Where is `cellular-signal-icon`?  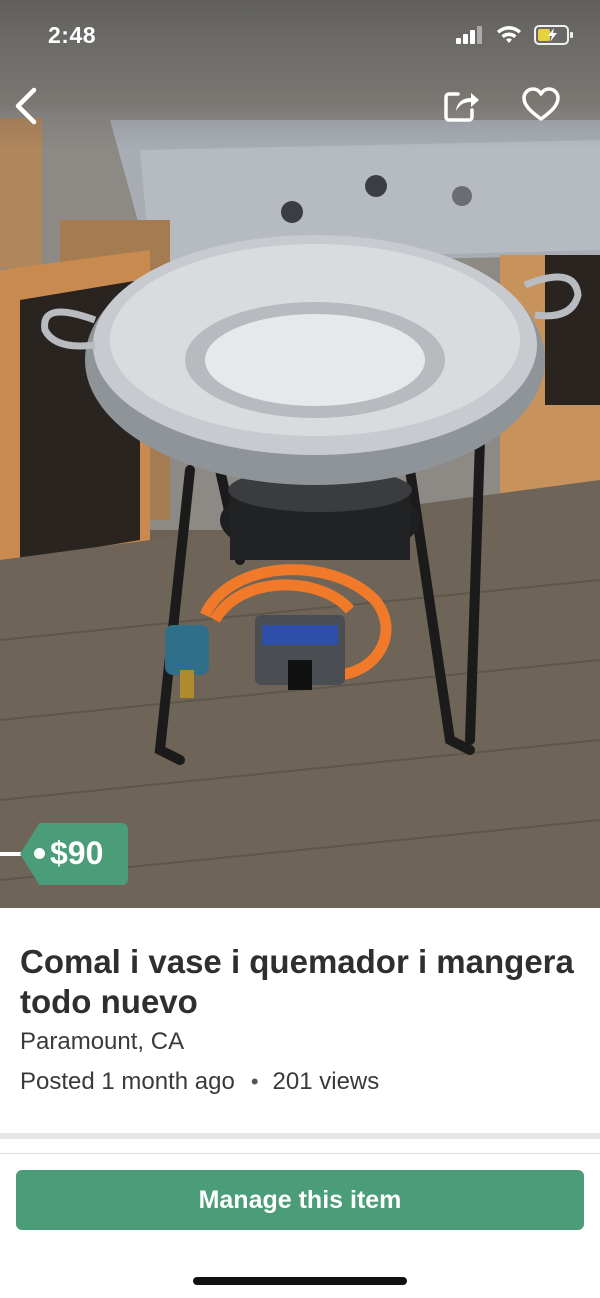
cellular-signal-icon is located at coordinates (469, 35).